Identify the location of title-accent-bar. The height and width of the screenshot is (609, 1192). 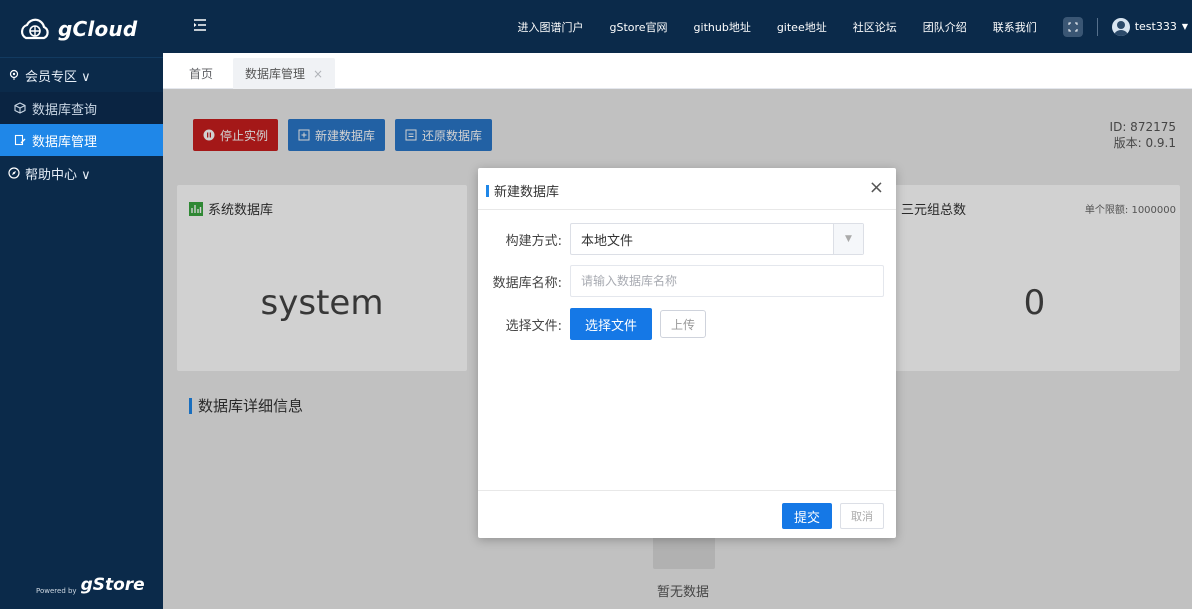
(487, 190).